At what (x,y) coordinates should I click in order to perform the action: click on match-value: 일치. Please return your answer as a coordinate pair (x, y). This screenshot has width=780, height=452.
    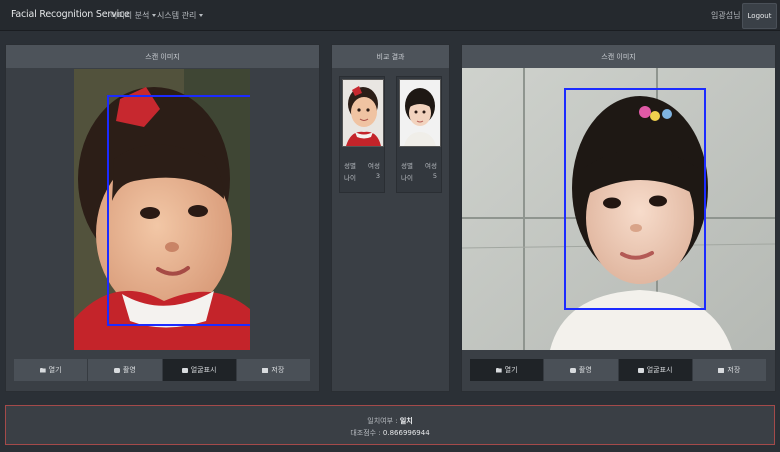
    Looking at the image, I should click on (406, 421).